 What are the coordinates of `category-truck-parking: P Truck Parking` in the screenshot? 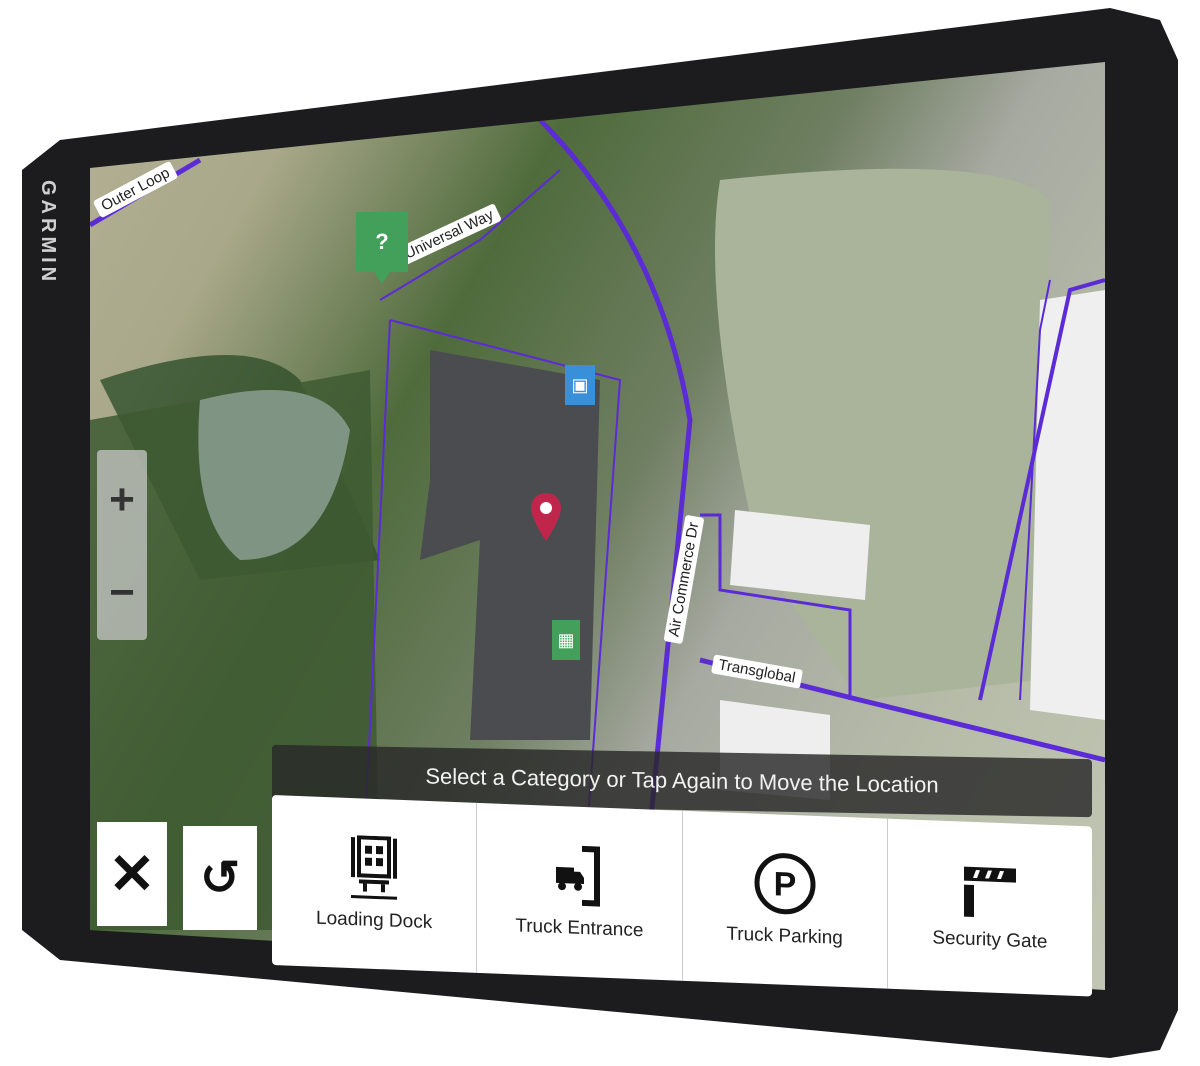 It's located at (785, 899).